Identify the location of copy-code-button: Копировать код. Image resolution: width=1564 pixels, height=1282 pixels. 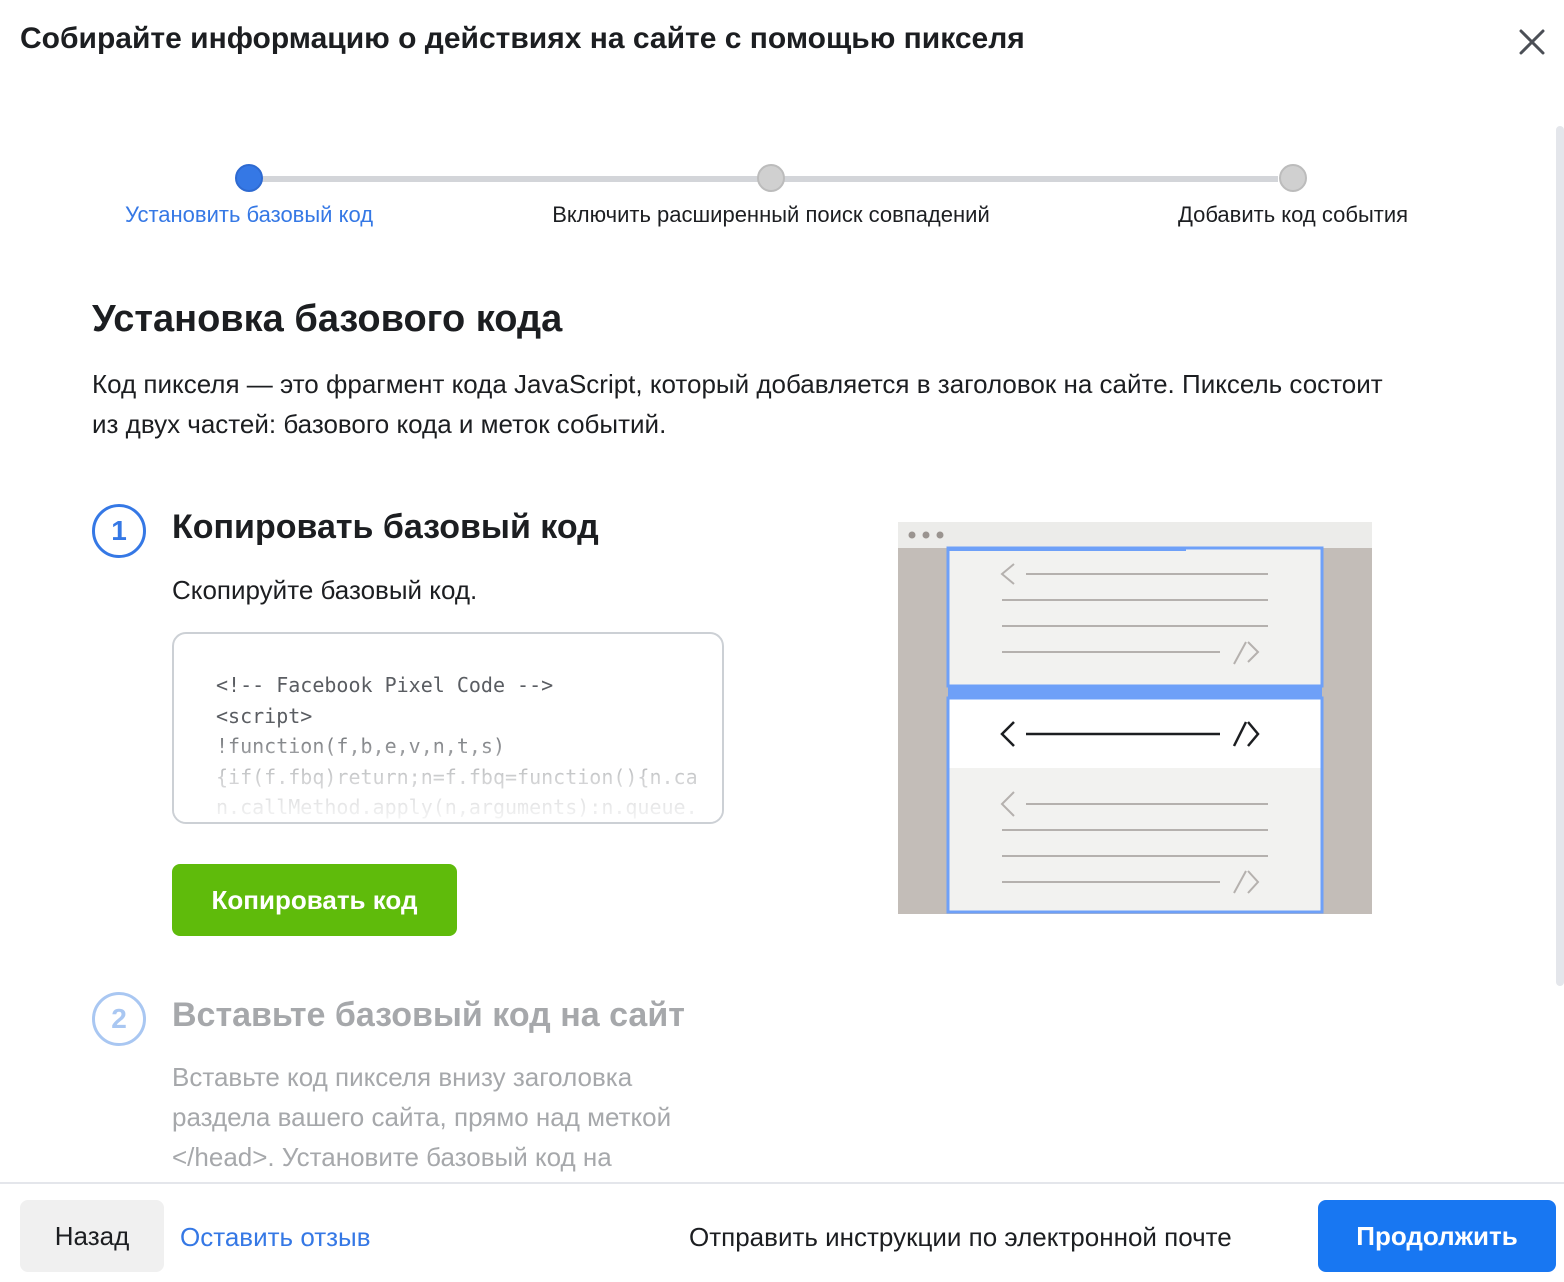
(314, 900).